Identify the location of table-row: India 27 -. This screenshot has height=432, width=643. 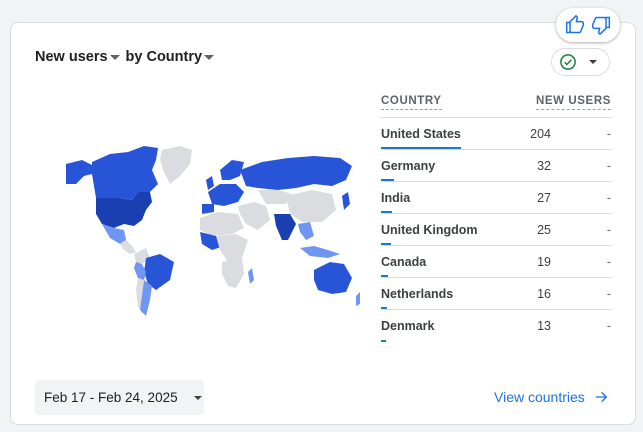
(496, 198).